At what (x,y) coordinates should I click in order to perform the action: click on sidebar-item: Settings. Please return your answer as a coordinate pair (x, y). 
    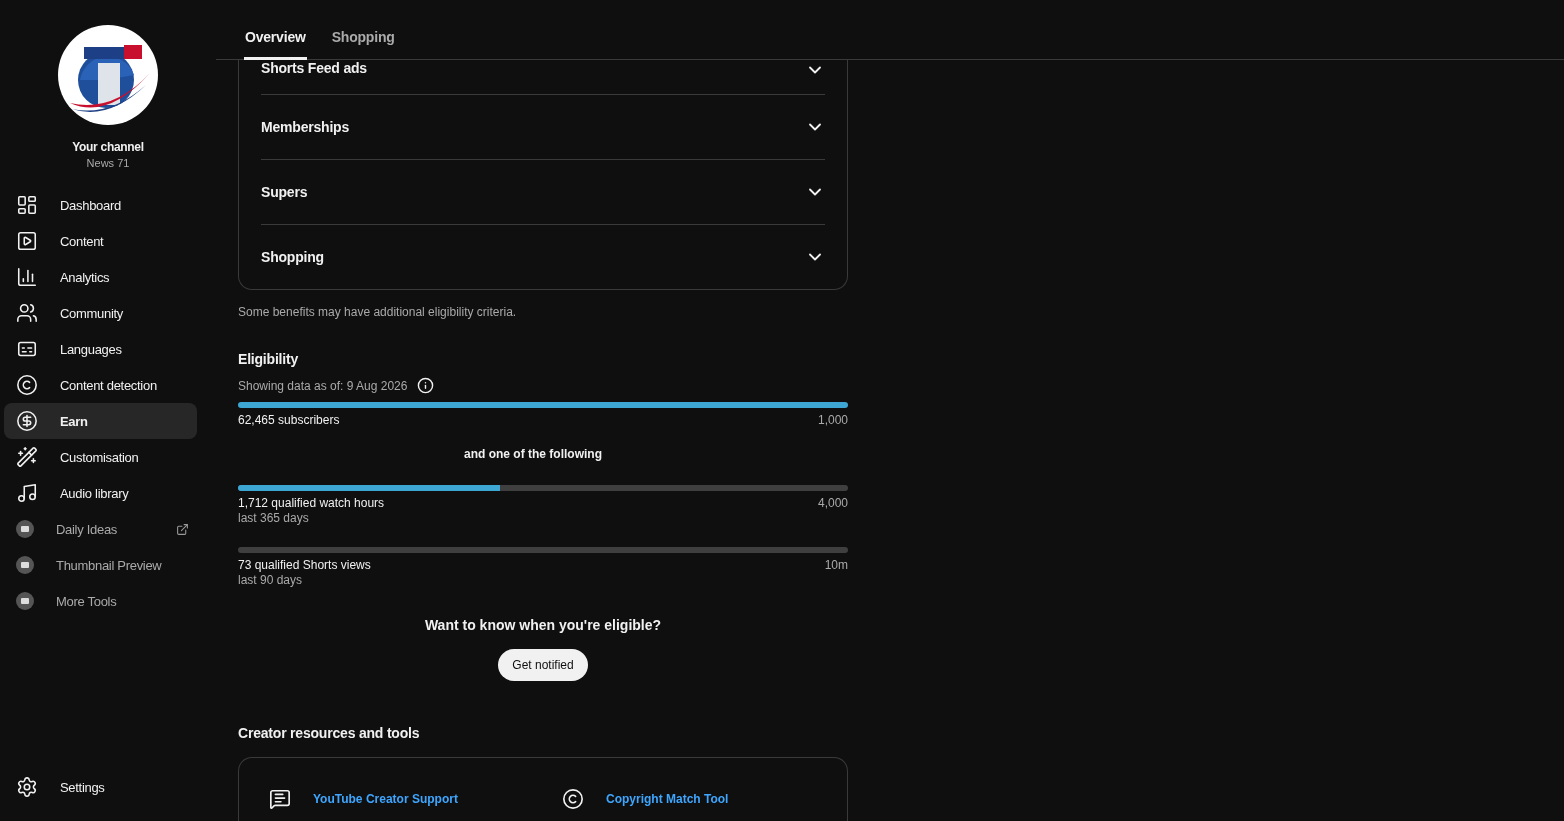
    Looking at the image, I should click on (100, 787).